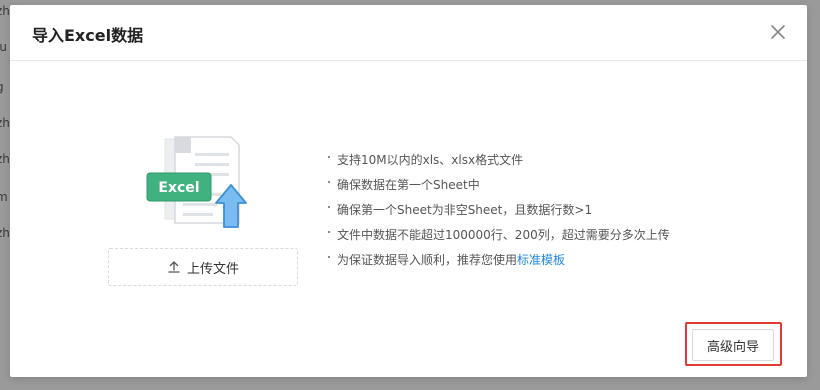  What do you see at coordinates (499, 235) in the screenshot?
I see `tip-item: 文件中数据不能超过100000行、200列，超过需要分多次上传` at bounding box center [499, 235].